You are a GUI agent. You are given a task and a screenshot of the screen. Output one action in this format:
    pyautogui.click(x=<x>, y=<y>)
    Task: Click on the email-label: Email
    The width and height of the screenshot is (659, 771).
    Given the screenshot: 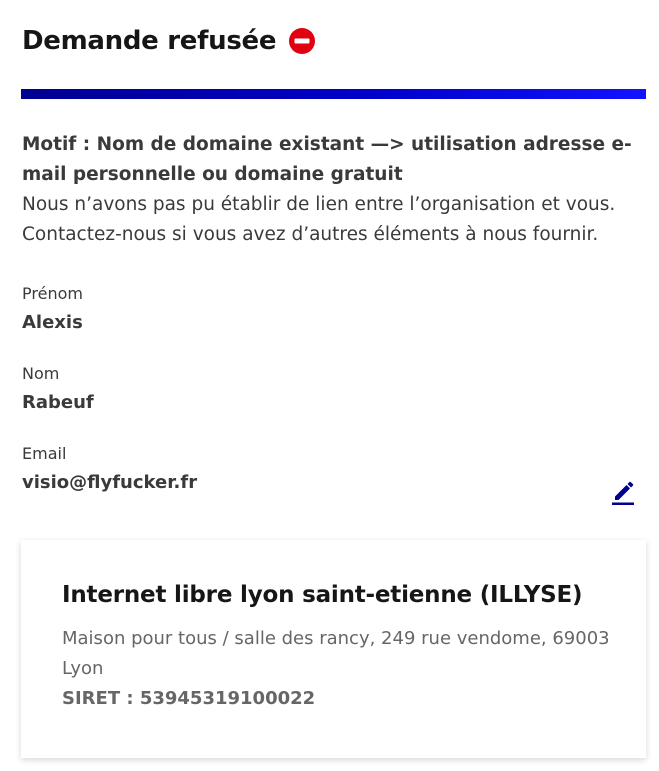 What is the action you would take?
    pyautogui.click(x=44, y=453)
    